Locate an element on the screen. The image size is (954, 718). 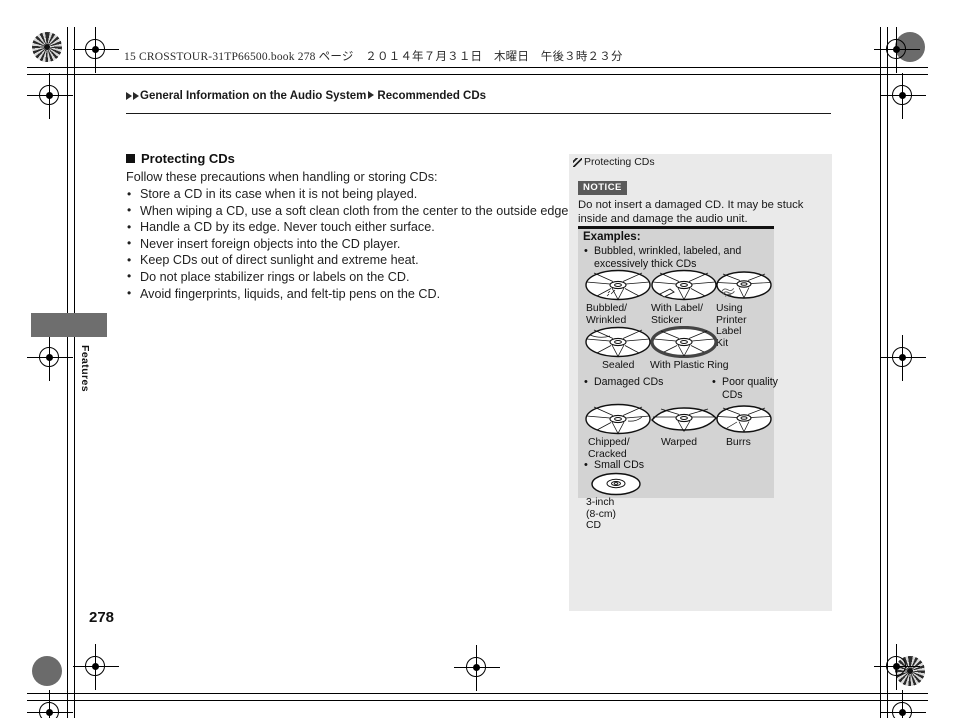
page-title-text: Protecting CDs is located at coordinates (188, 158).